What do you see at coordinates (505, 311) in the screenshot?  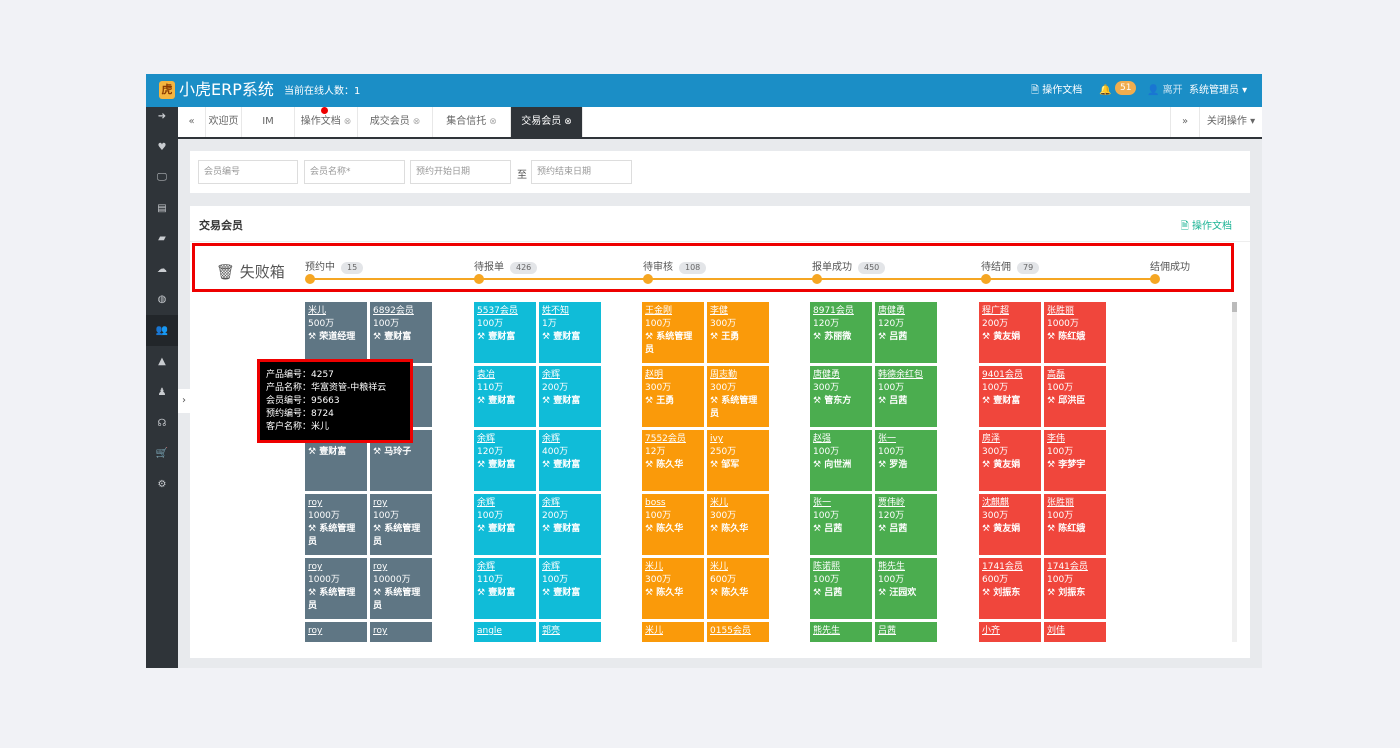 I see `member-name-link: 5537会员` at bounding box center [505, 311].